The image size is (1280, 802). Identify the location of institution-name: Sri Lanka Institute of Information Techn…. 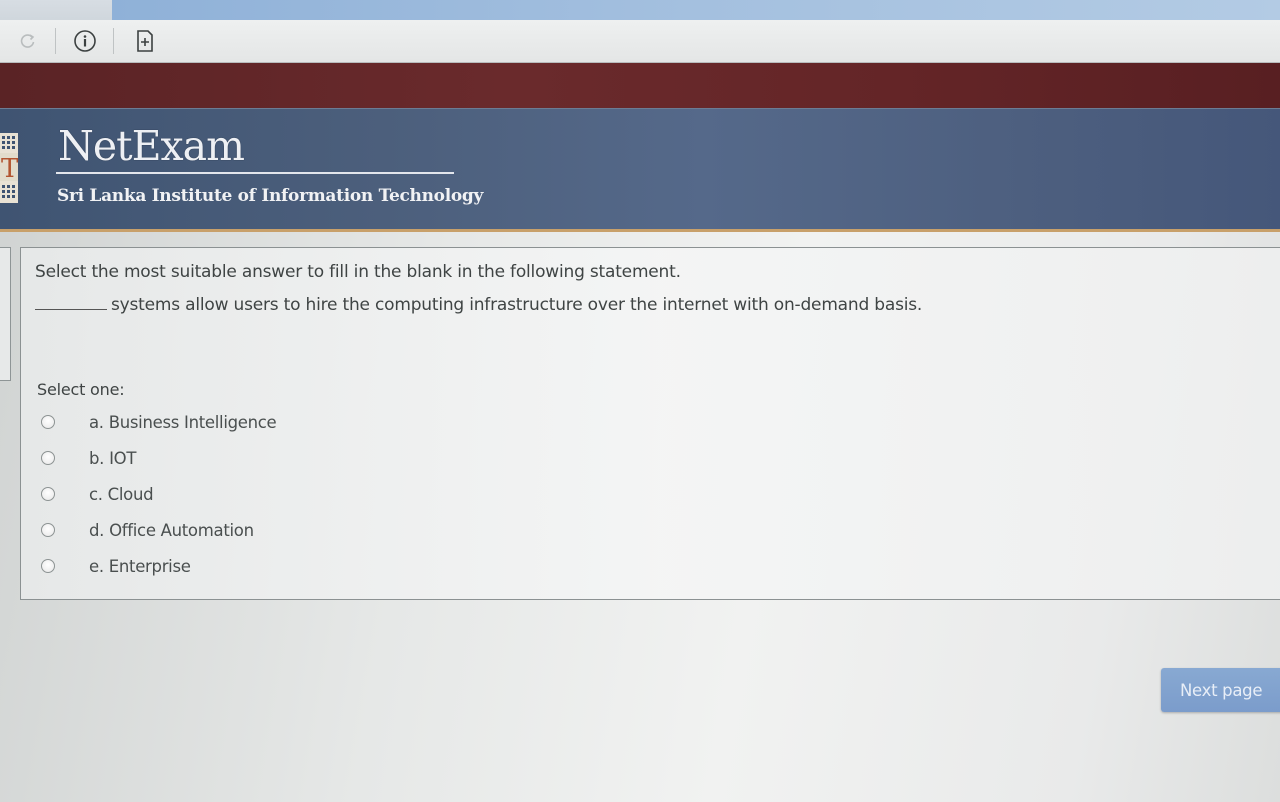
(270, 196).